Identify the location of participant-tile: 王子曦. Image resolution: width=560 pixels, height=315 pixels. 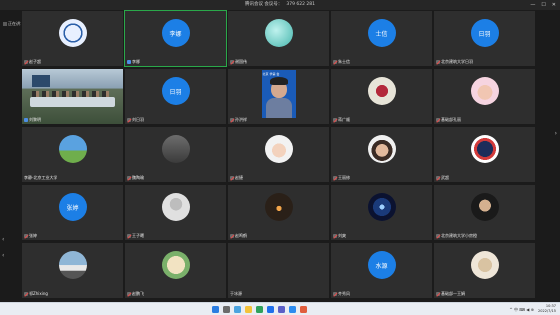
(175, 212).